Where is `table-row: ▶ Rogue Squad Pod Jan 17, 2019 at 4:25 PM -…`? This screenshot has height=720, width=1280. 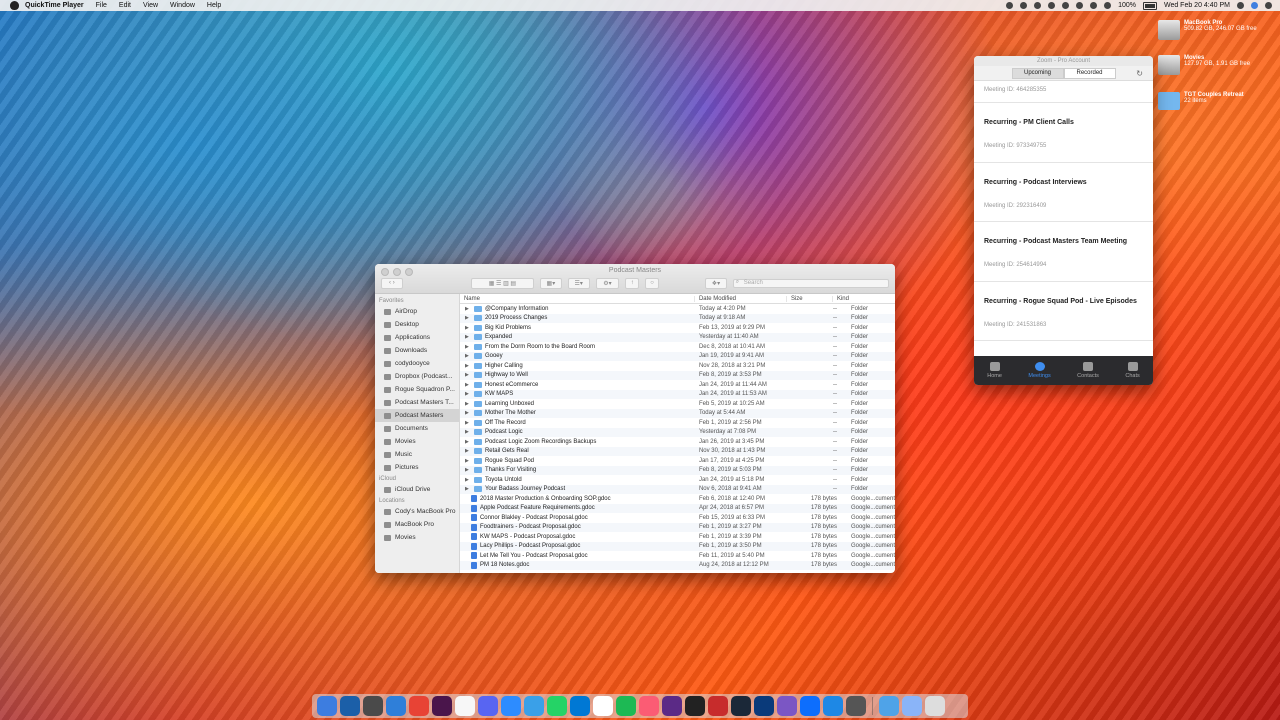
table-row: ▶ Rogue Squad Pod Jan 17, 2019 at 4:25 PM -… is located at coordinates (677, 461).